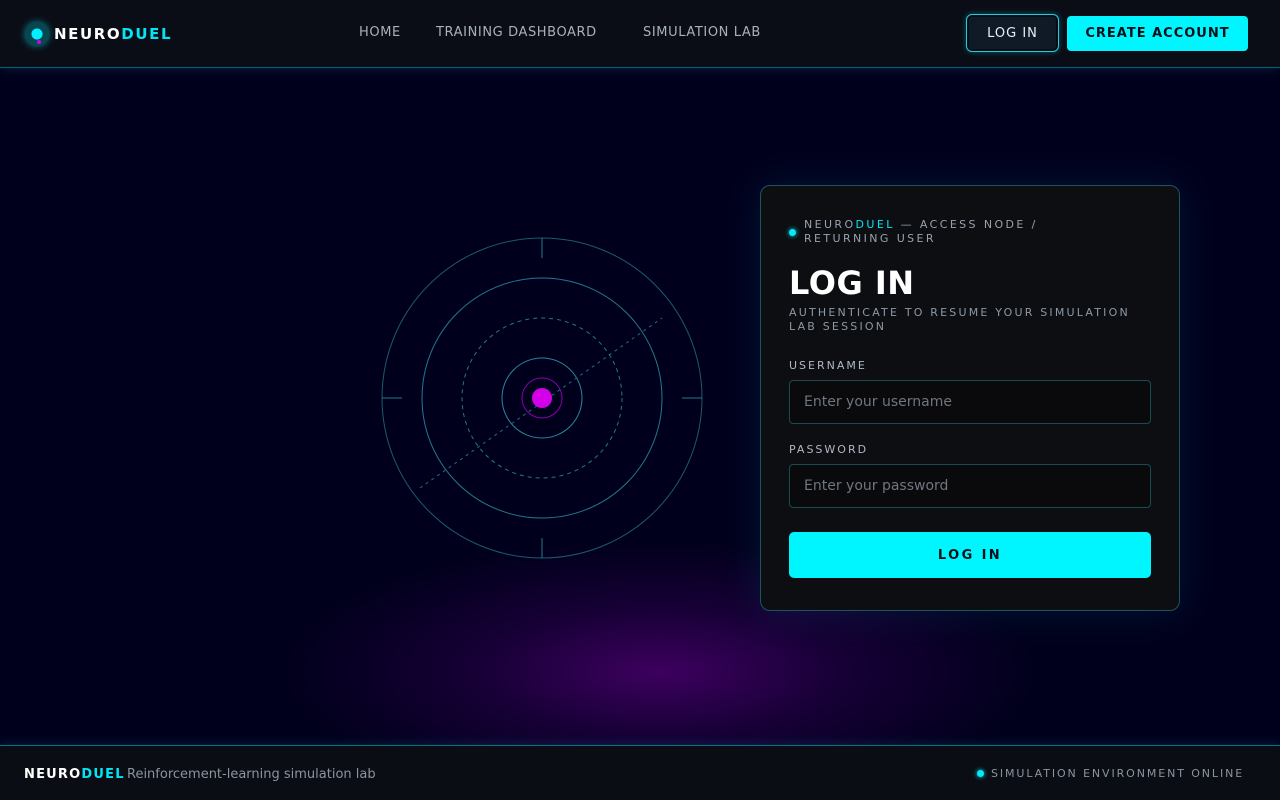 Image resolution: width=1280 pixels, height=800 pixels. I want to click on brand-logo: NEURODUEL, so click(99, 34).